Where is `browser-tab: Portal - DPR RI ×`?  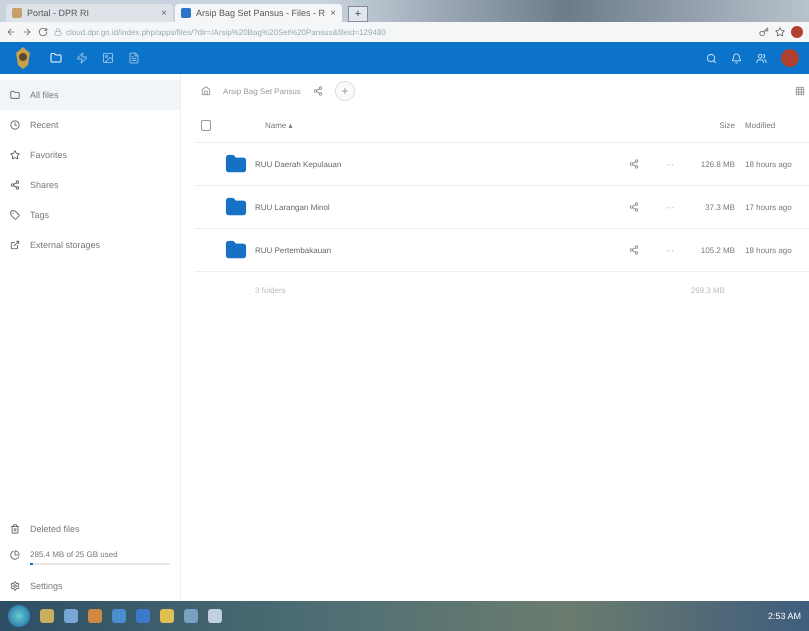 browser-tab: Portal - DPR RI × is located at coordinates (89, 13).